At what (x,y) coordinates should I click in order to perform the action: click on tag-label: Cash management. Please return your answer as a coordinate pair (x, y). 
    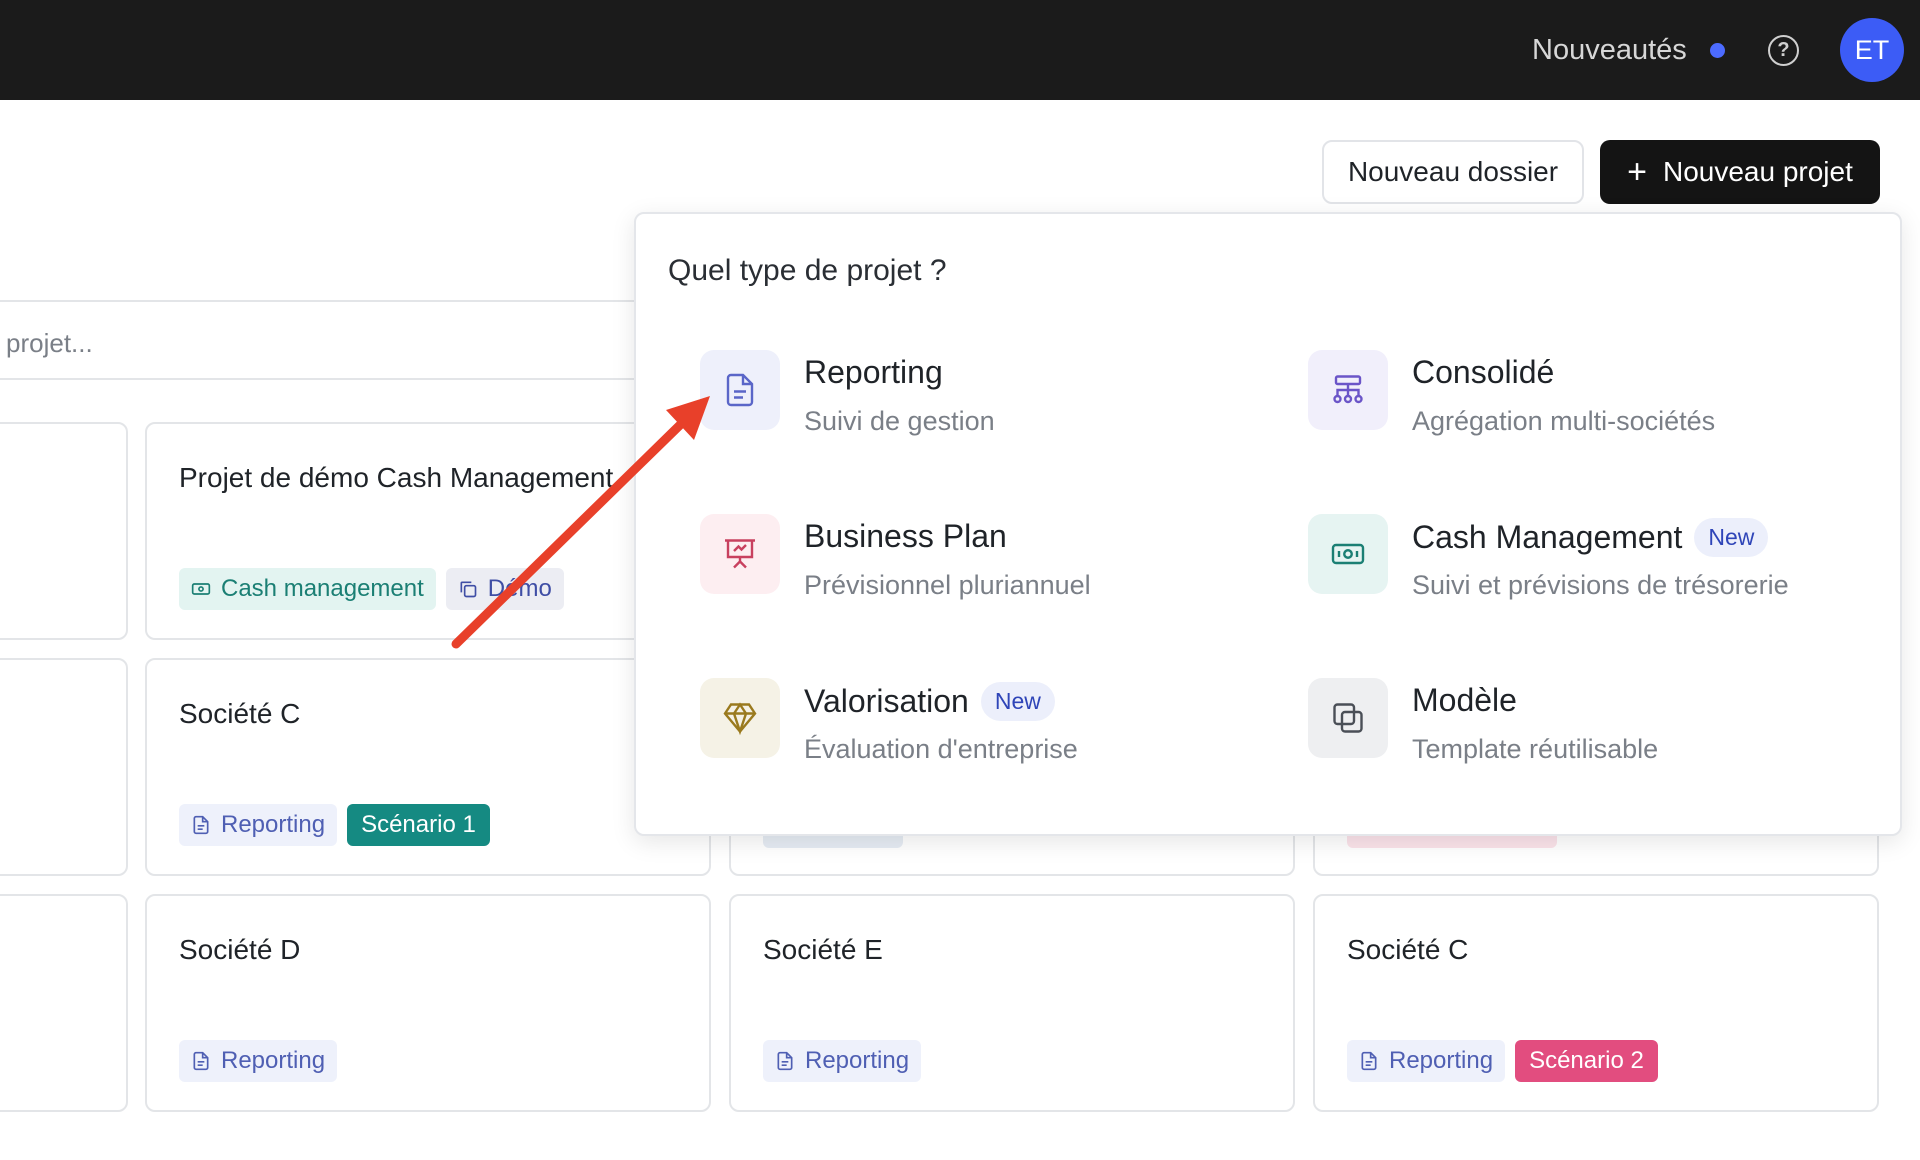
    Looking at the image, I should click on (322, 588).